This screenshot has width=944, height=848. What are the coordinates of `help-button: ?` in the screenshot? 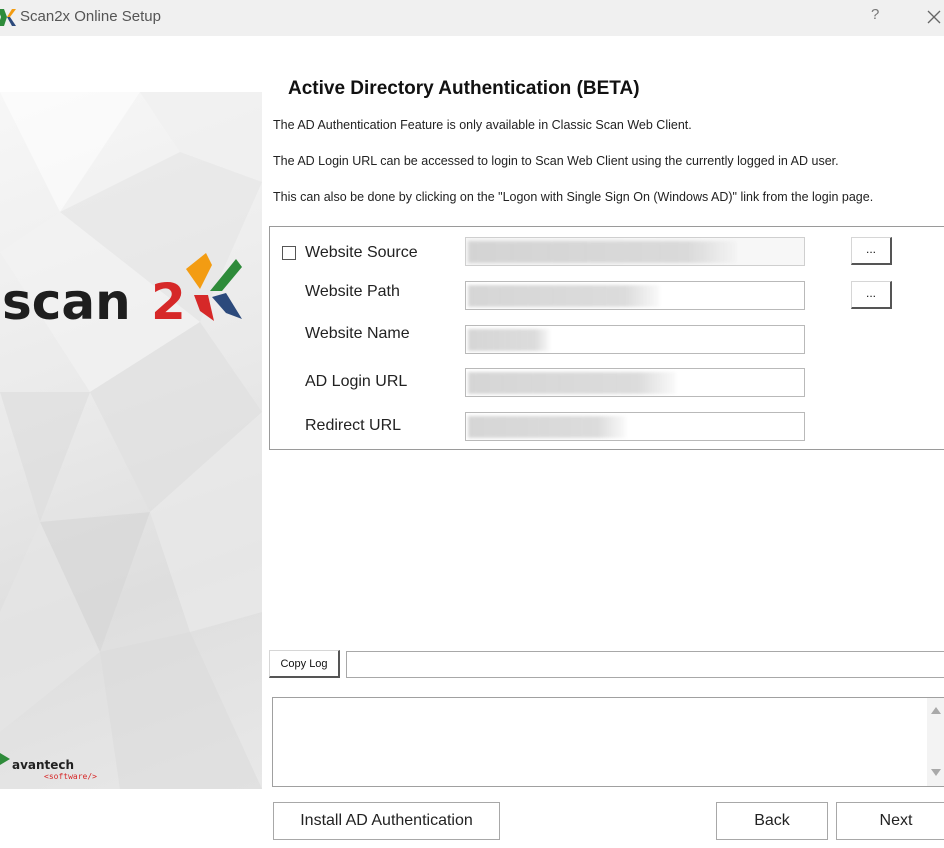 It's located at (875, 14).